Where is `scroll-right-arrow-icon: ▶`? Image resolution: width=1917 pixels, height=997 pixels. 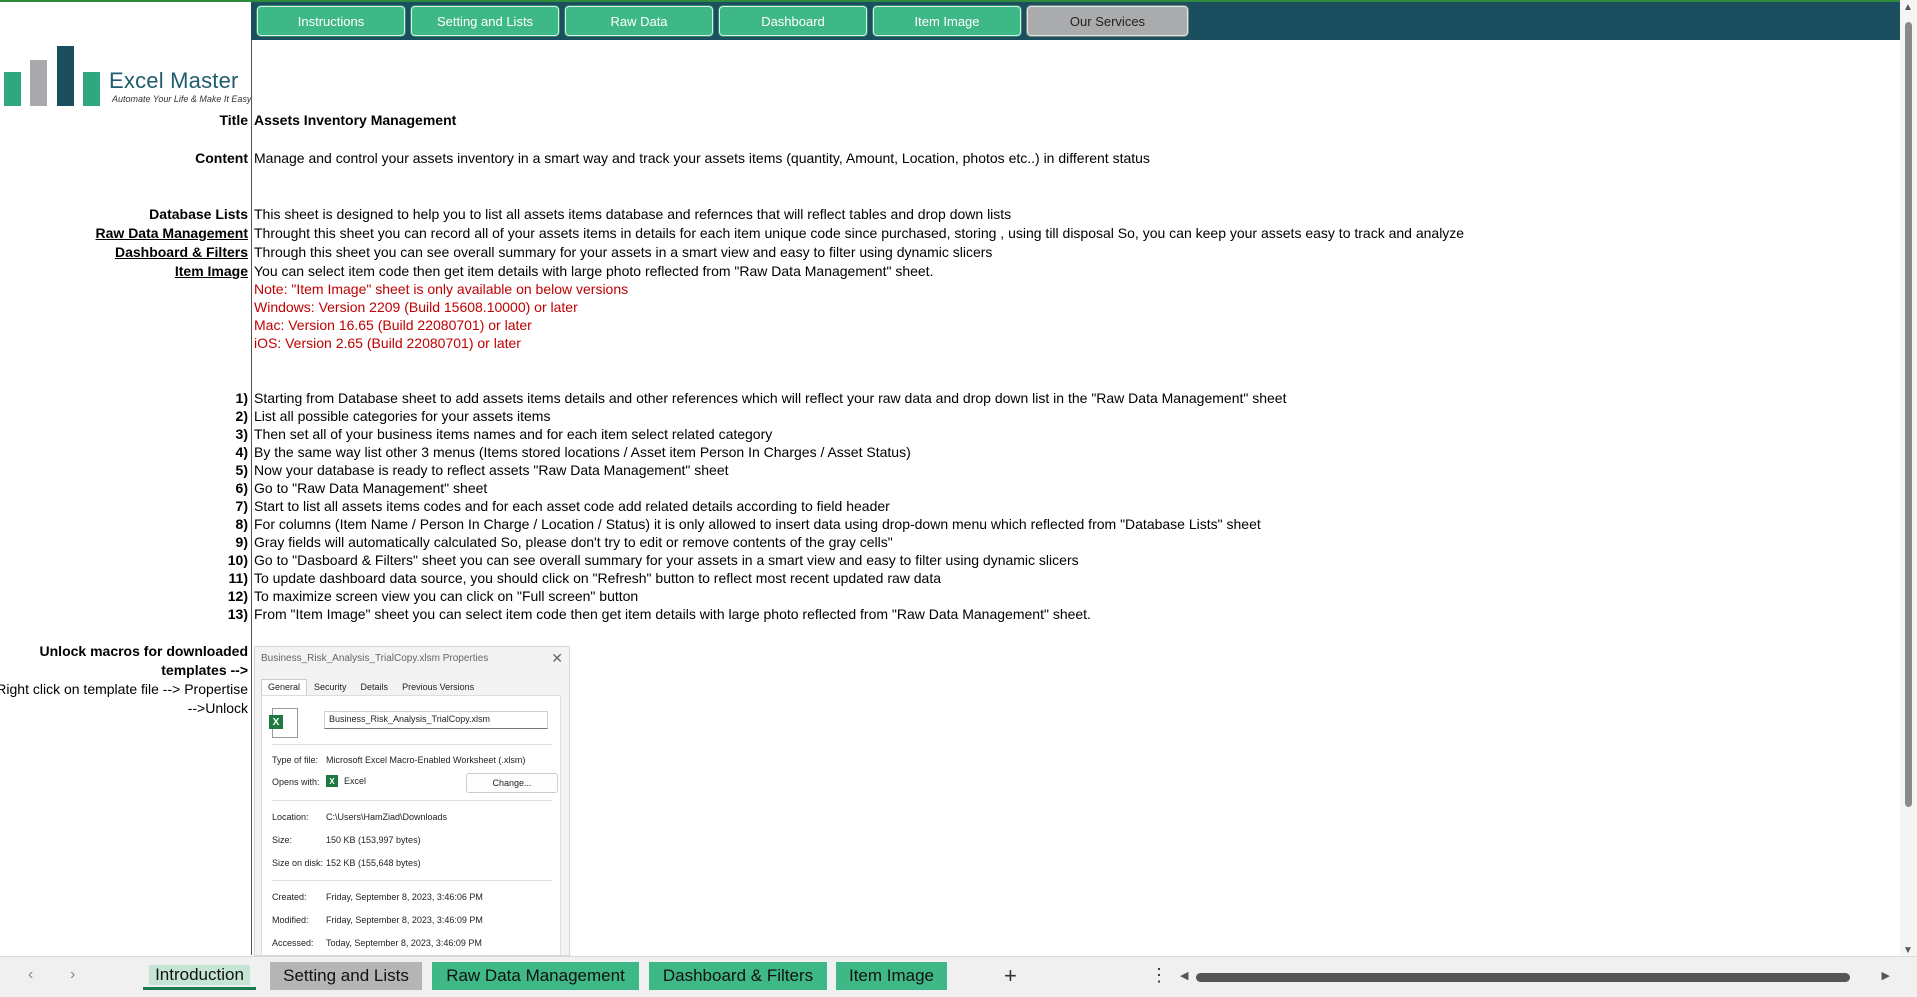
scroll-right-arrow-icon: ▶ is located at coordinates (1886, 975).